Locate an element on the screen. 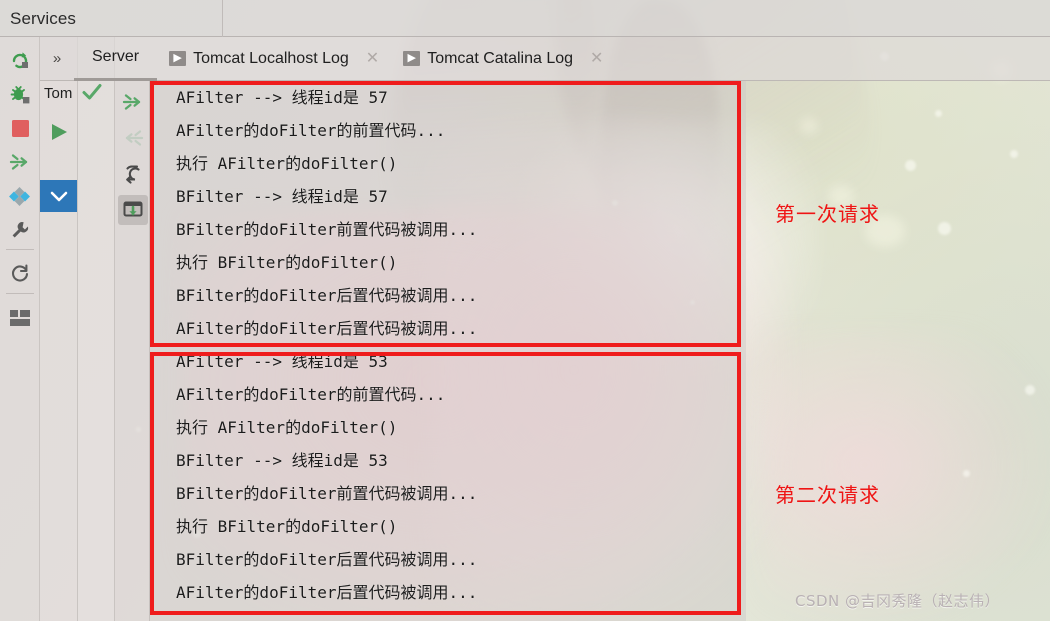  annotation-label-first-request: 第一次请求 is located at coordinates (827, 214).